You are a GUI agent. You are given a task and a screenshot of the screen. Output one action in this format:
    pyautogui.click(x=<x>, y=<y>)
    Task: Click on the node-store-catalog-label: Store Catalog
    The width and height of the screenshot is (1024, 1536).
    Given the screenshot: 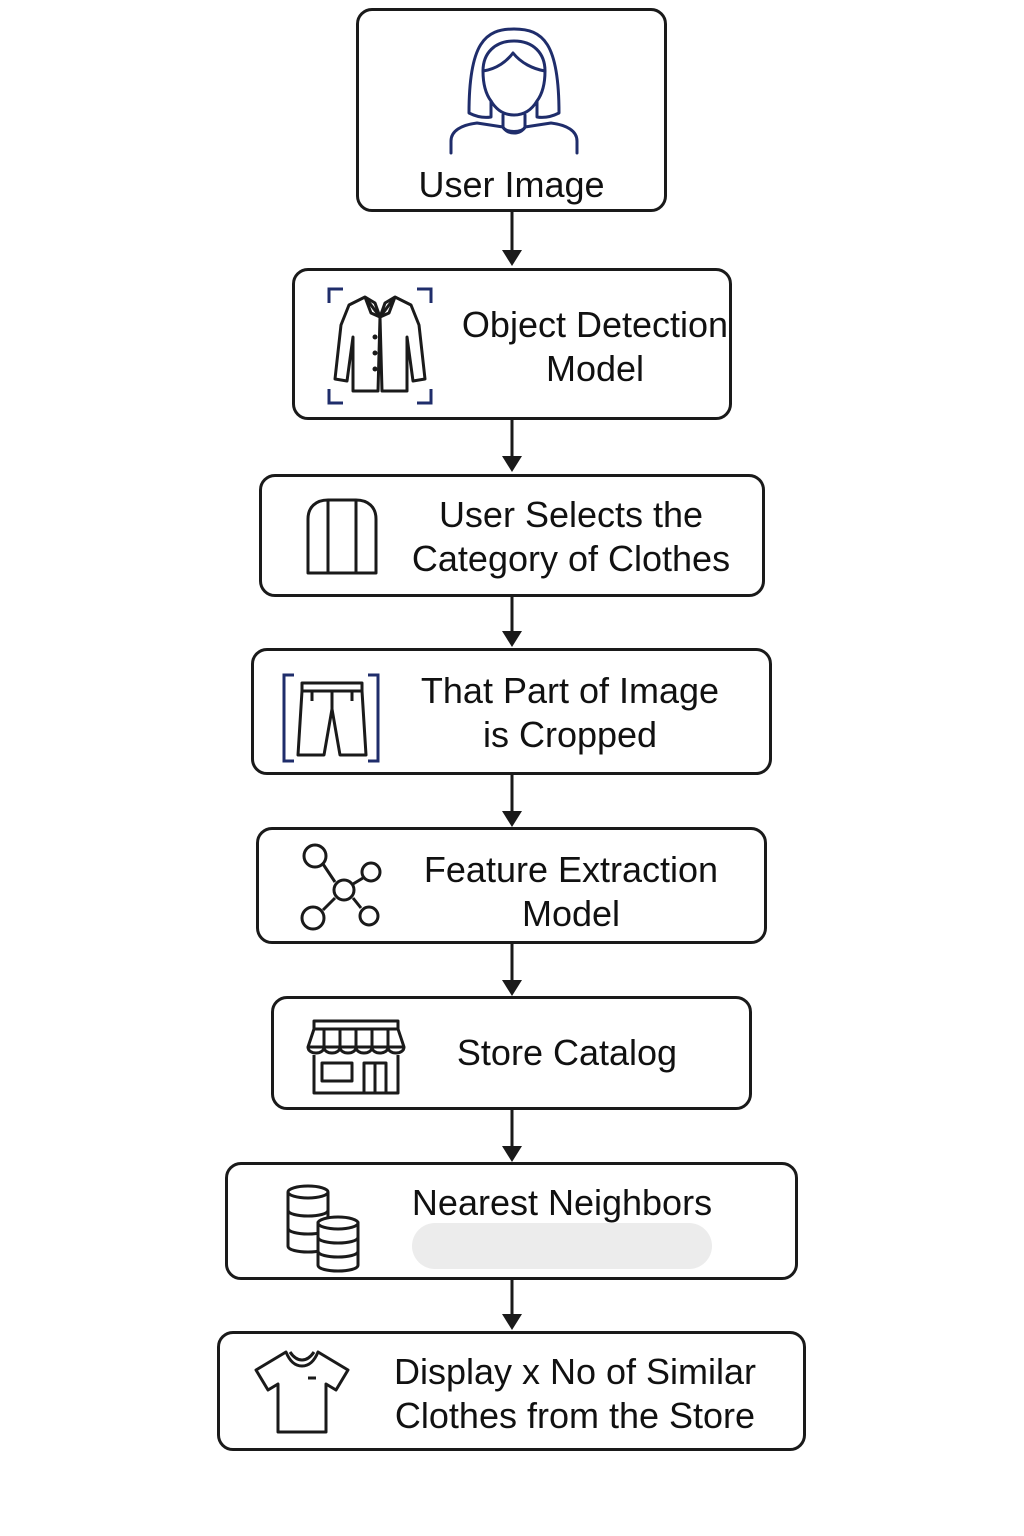 What is the action you would take?
    pyautogui.click(x=567, y=1053)
    